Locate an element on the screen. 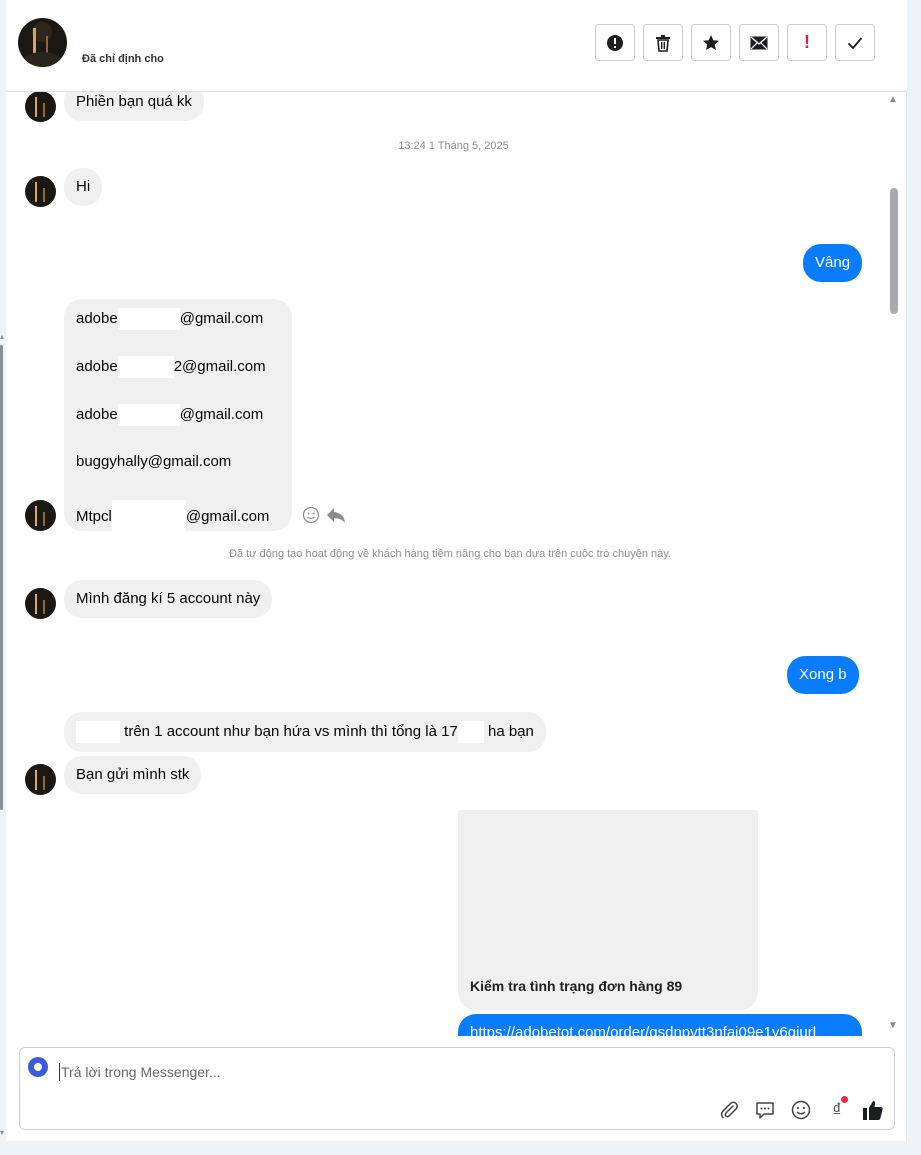 This screenshot has height=1155, width=921. reply-input is located at coordinates (449, 1072).